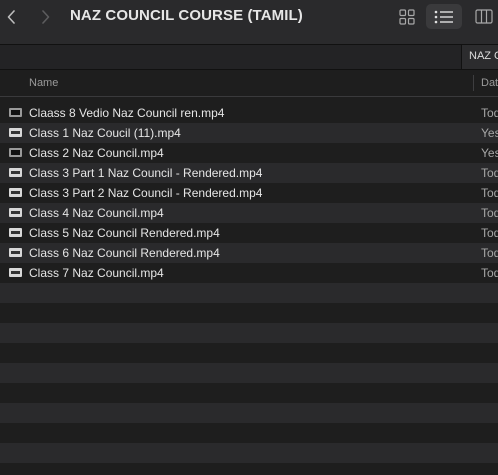 The image size is (498, 475). I want to click on column-header-date: Dat, so click(489, 83).